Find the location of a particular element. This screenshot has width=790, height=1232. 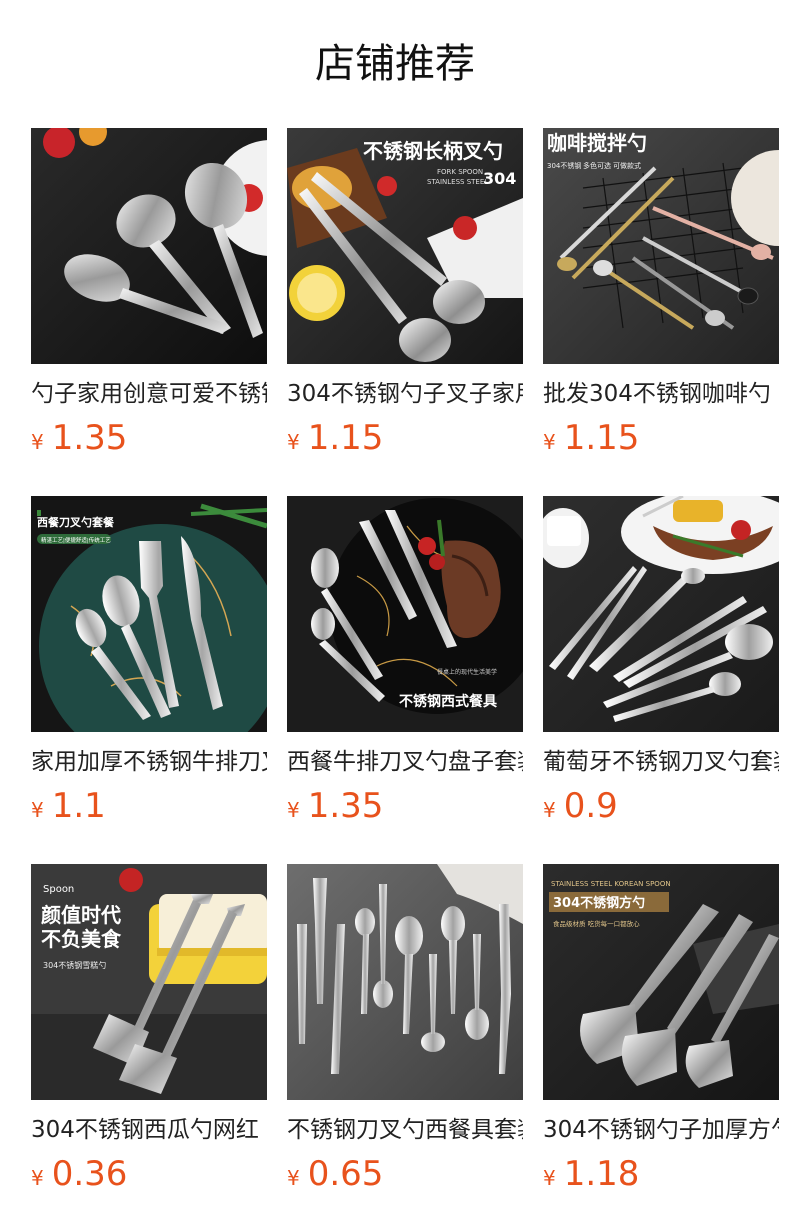

shovel-spoon-photo-icon: Spoon 颜值时代 不负美食 304不锈钢雪糕勺 is located at coordinates (149, 982).